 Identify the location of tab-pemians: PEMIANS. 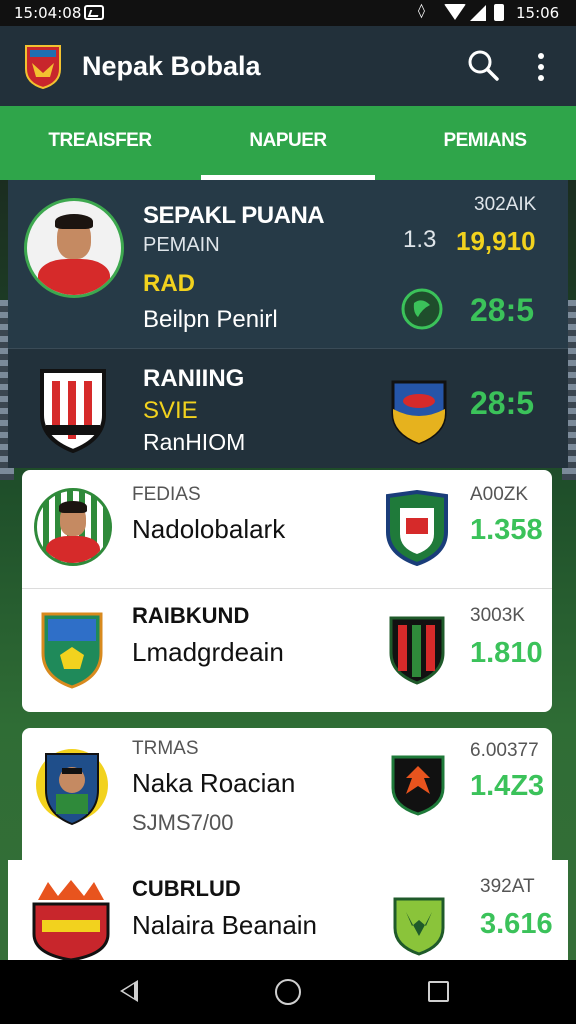
(485, 141).